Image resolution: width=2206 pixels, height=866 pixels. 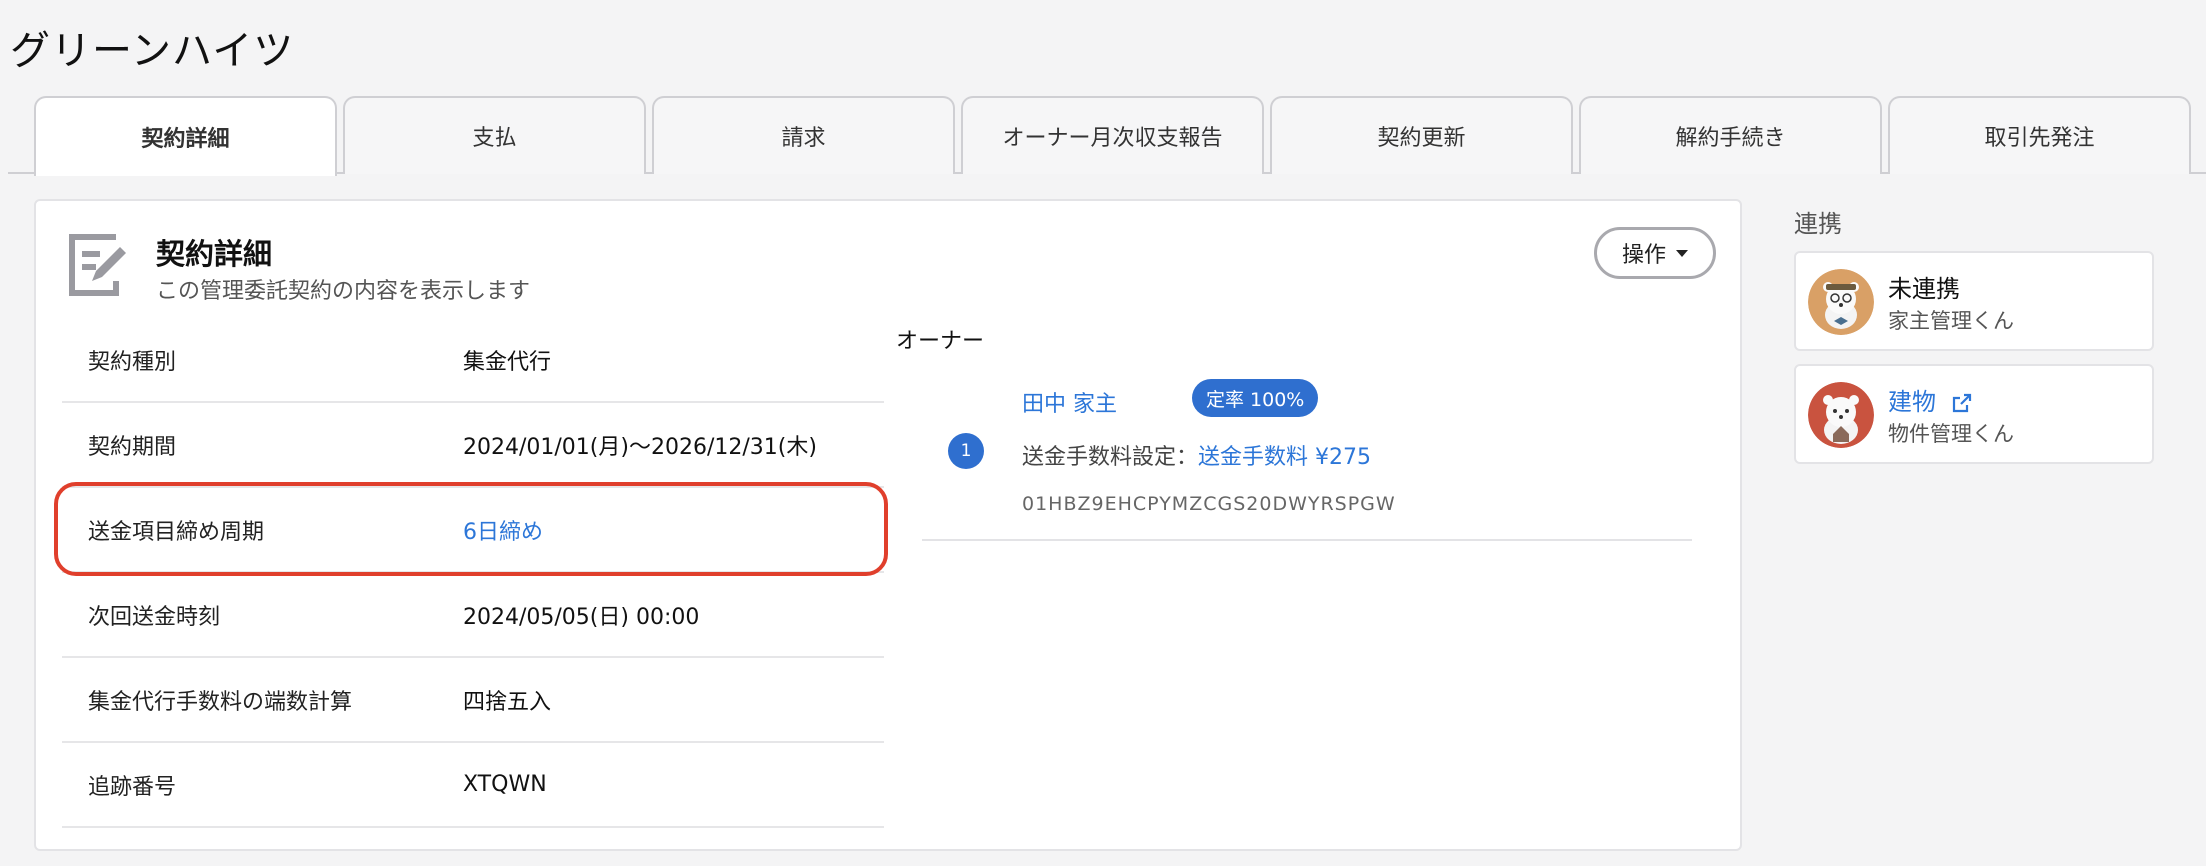 I want to click on detail-row: 次回送金時刻 2024/05/05(日) 00:00, so click(x=473, y=615).